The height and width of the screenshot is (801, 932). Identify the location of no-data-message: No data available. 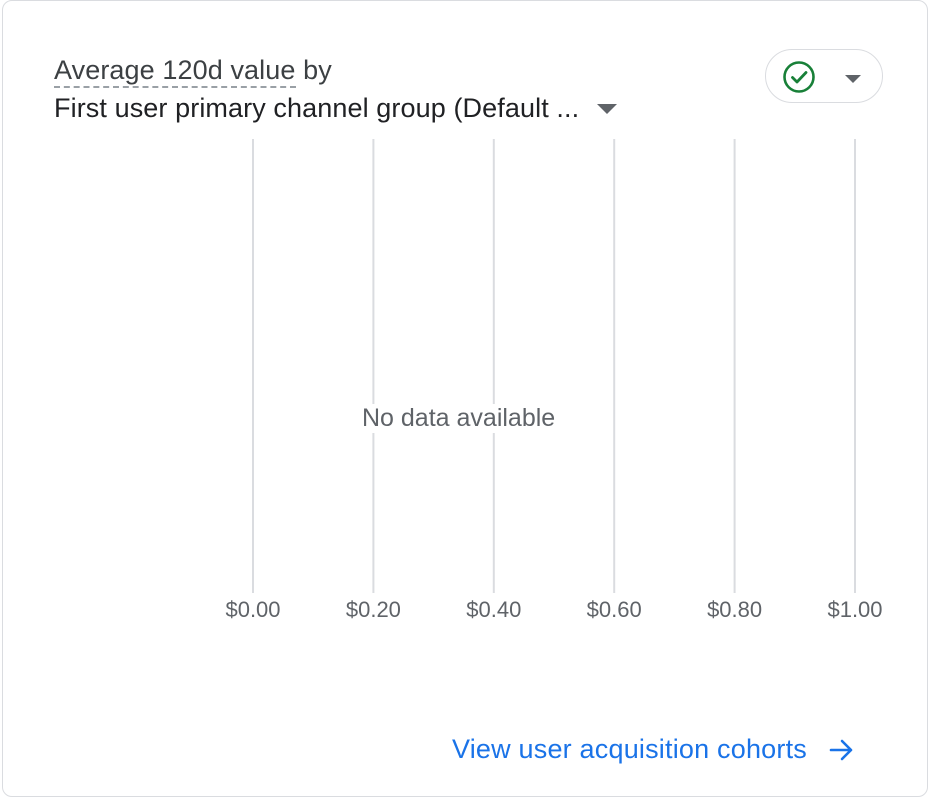
(459, 418).